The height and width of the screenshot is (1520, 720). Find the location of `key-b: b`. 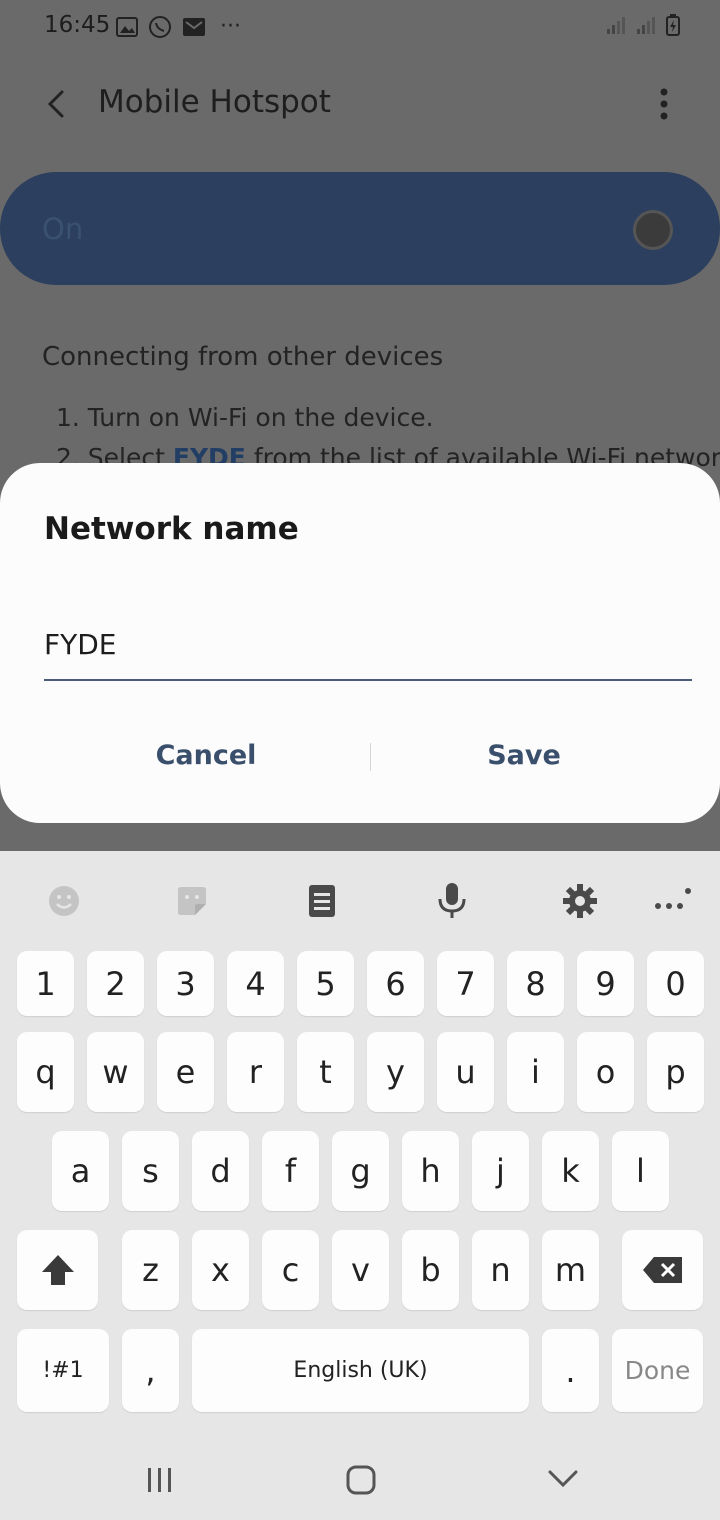

key-b: b is located at coordinates (430, 1270).